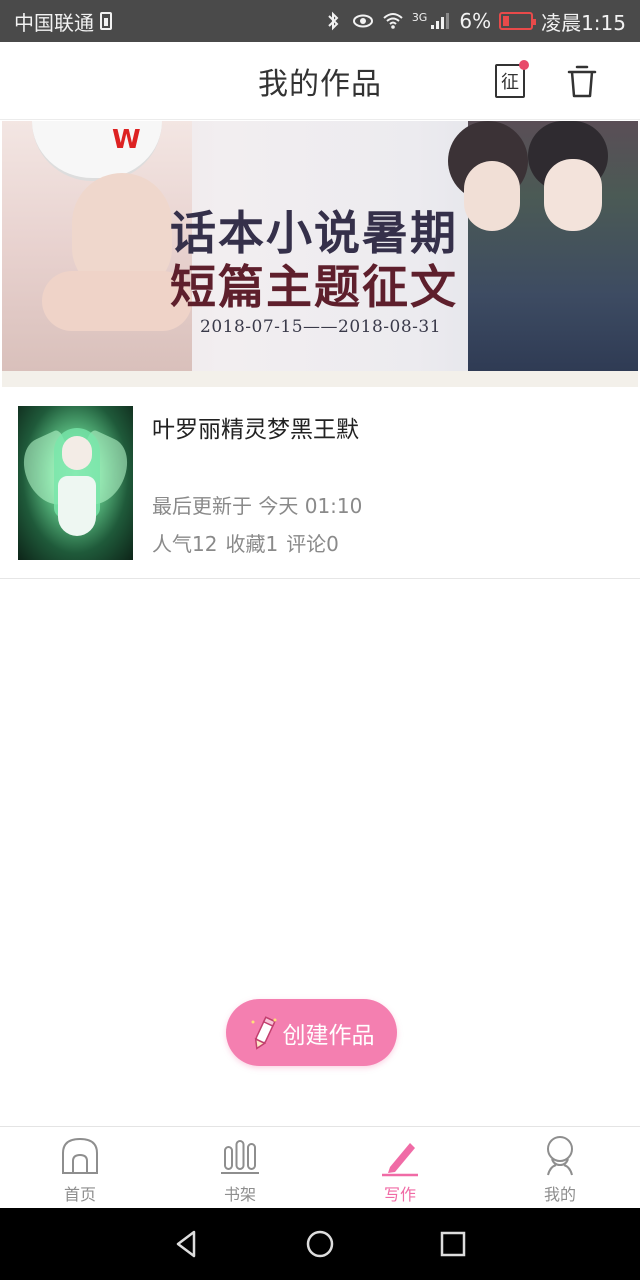  Describe the element at coordinates (255, 430) in the screenshot. I see `work-title: 叶罗丽精灵梦黑王默` at that location.